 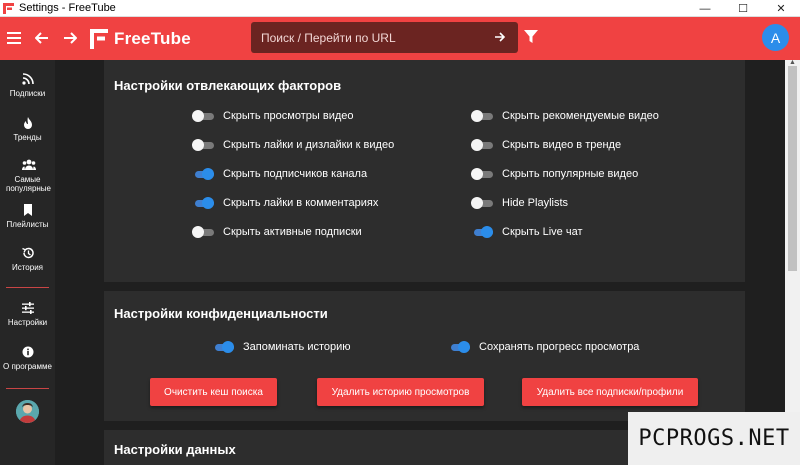 What do you see at coordinates (570, 174) in the screenshot?
I see `toggle-label: Скрыть популярные видео` at bounding box center [570, 174].